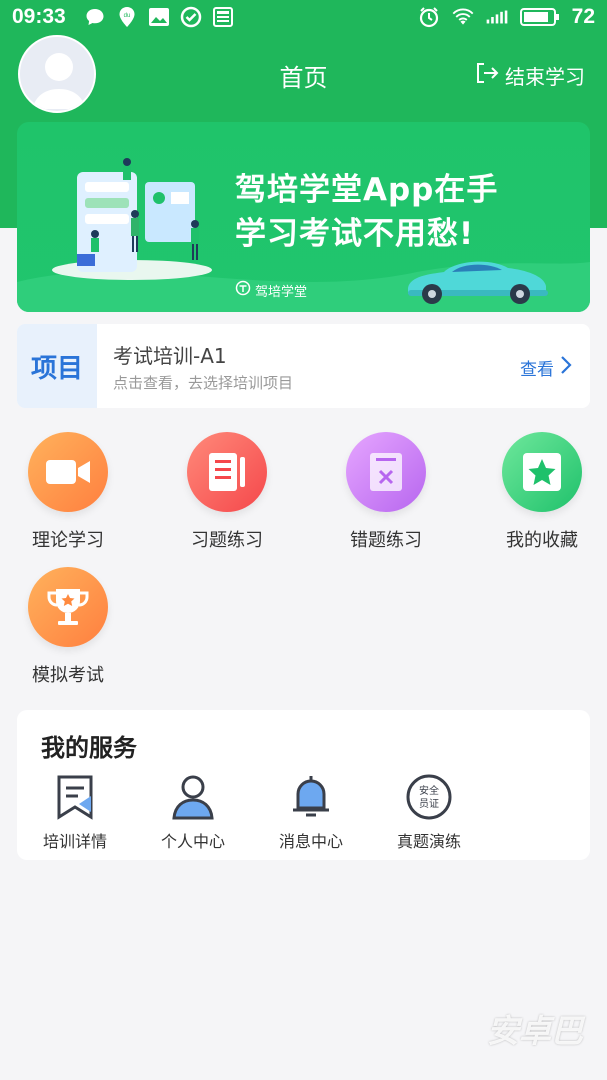  What do you see at coordinates (57, 366) in the screenshot?
I see `project-tag: 项目` at bounding box center [57, 366].